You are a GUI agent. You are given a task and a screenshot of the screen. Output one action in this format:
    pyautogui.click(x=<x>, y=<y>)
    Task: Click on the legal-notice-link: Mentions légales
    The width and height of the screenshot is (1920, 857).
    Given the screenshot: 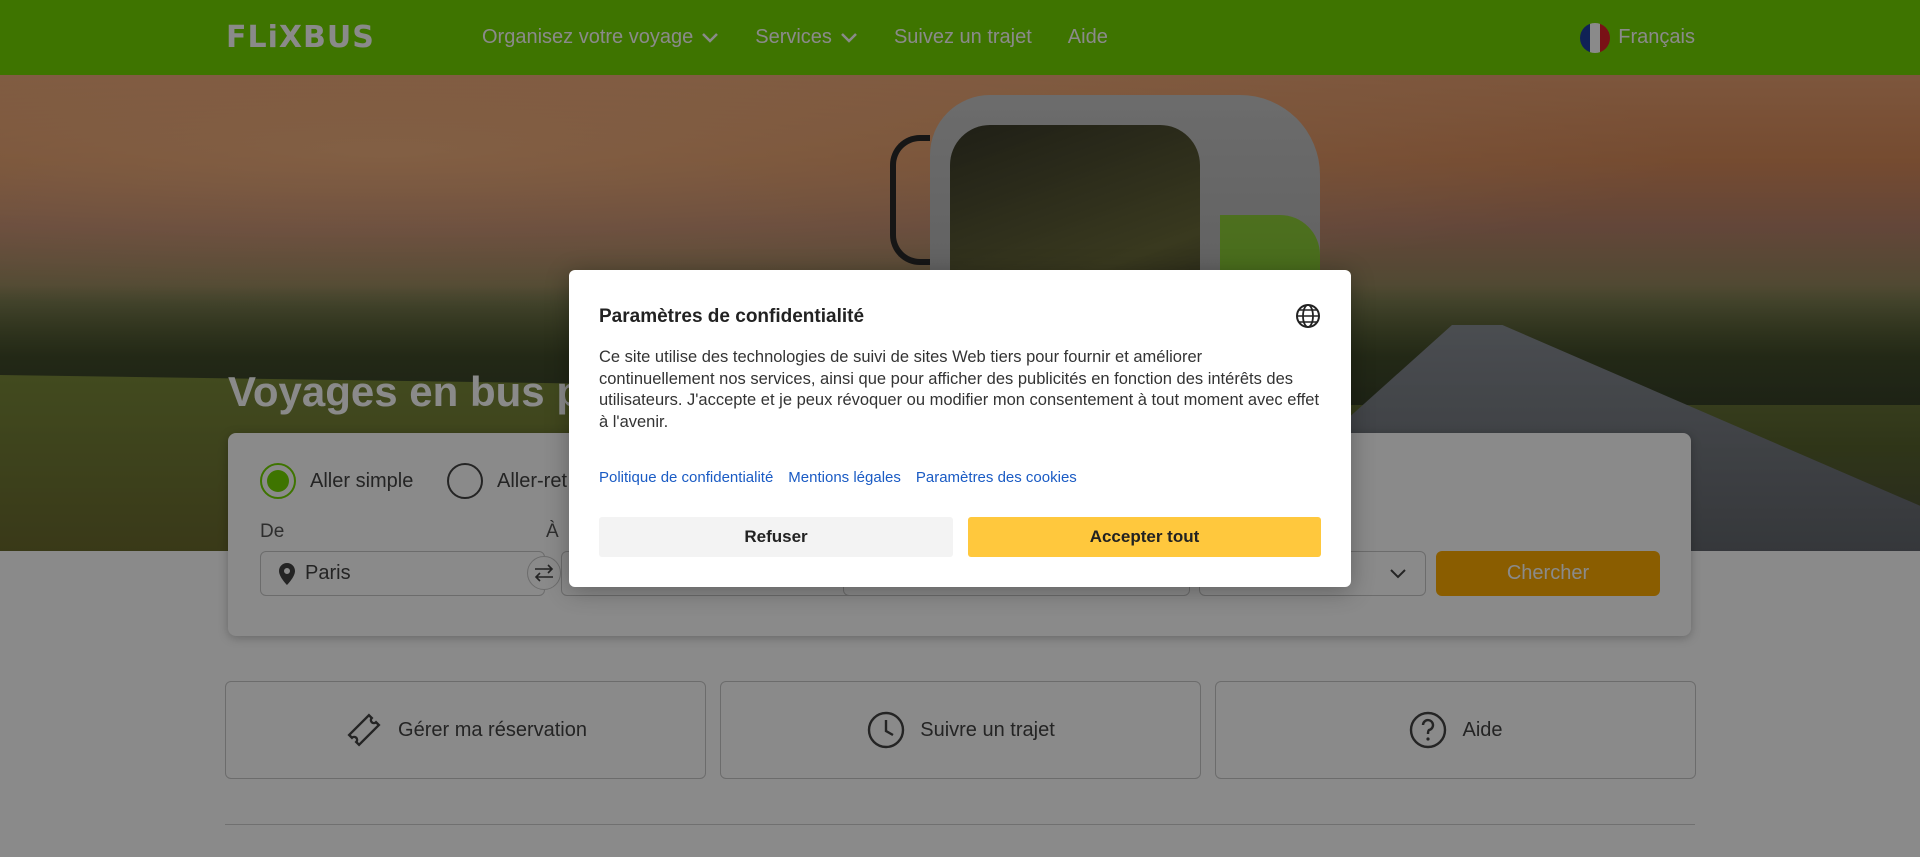 What is the action you would take?
    pyautogui.click(x=844, y=477)
    